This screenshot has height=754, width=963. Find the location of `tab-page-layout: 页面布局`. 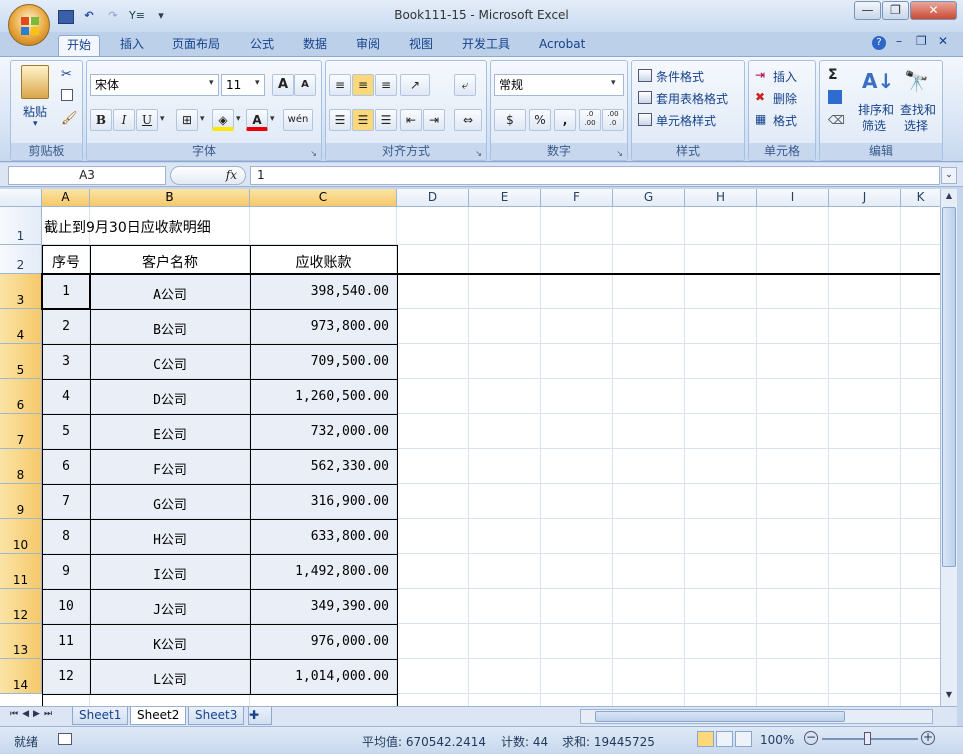

tab-page-layout: 页面布局 is located at coordinates (196, 45).